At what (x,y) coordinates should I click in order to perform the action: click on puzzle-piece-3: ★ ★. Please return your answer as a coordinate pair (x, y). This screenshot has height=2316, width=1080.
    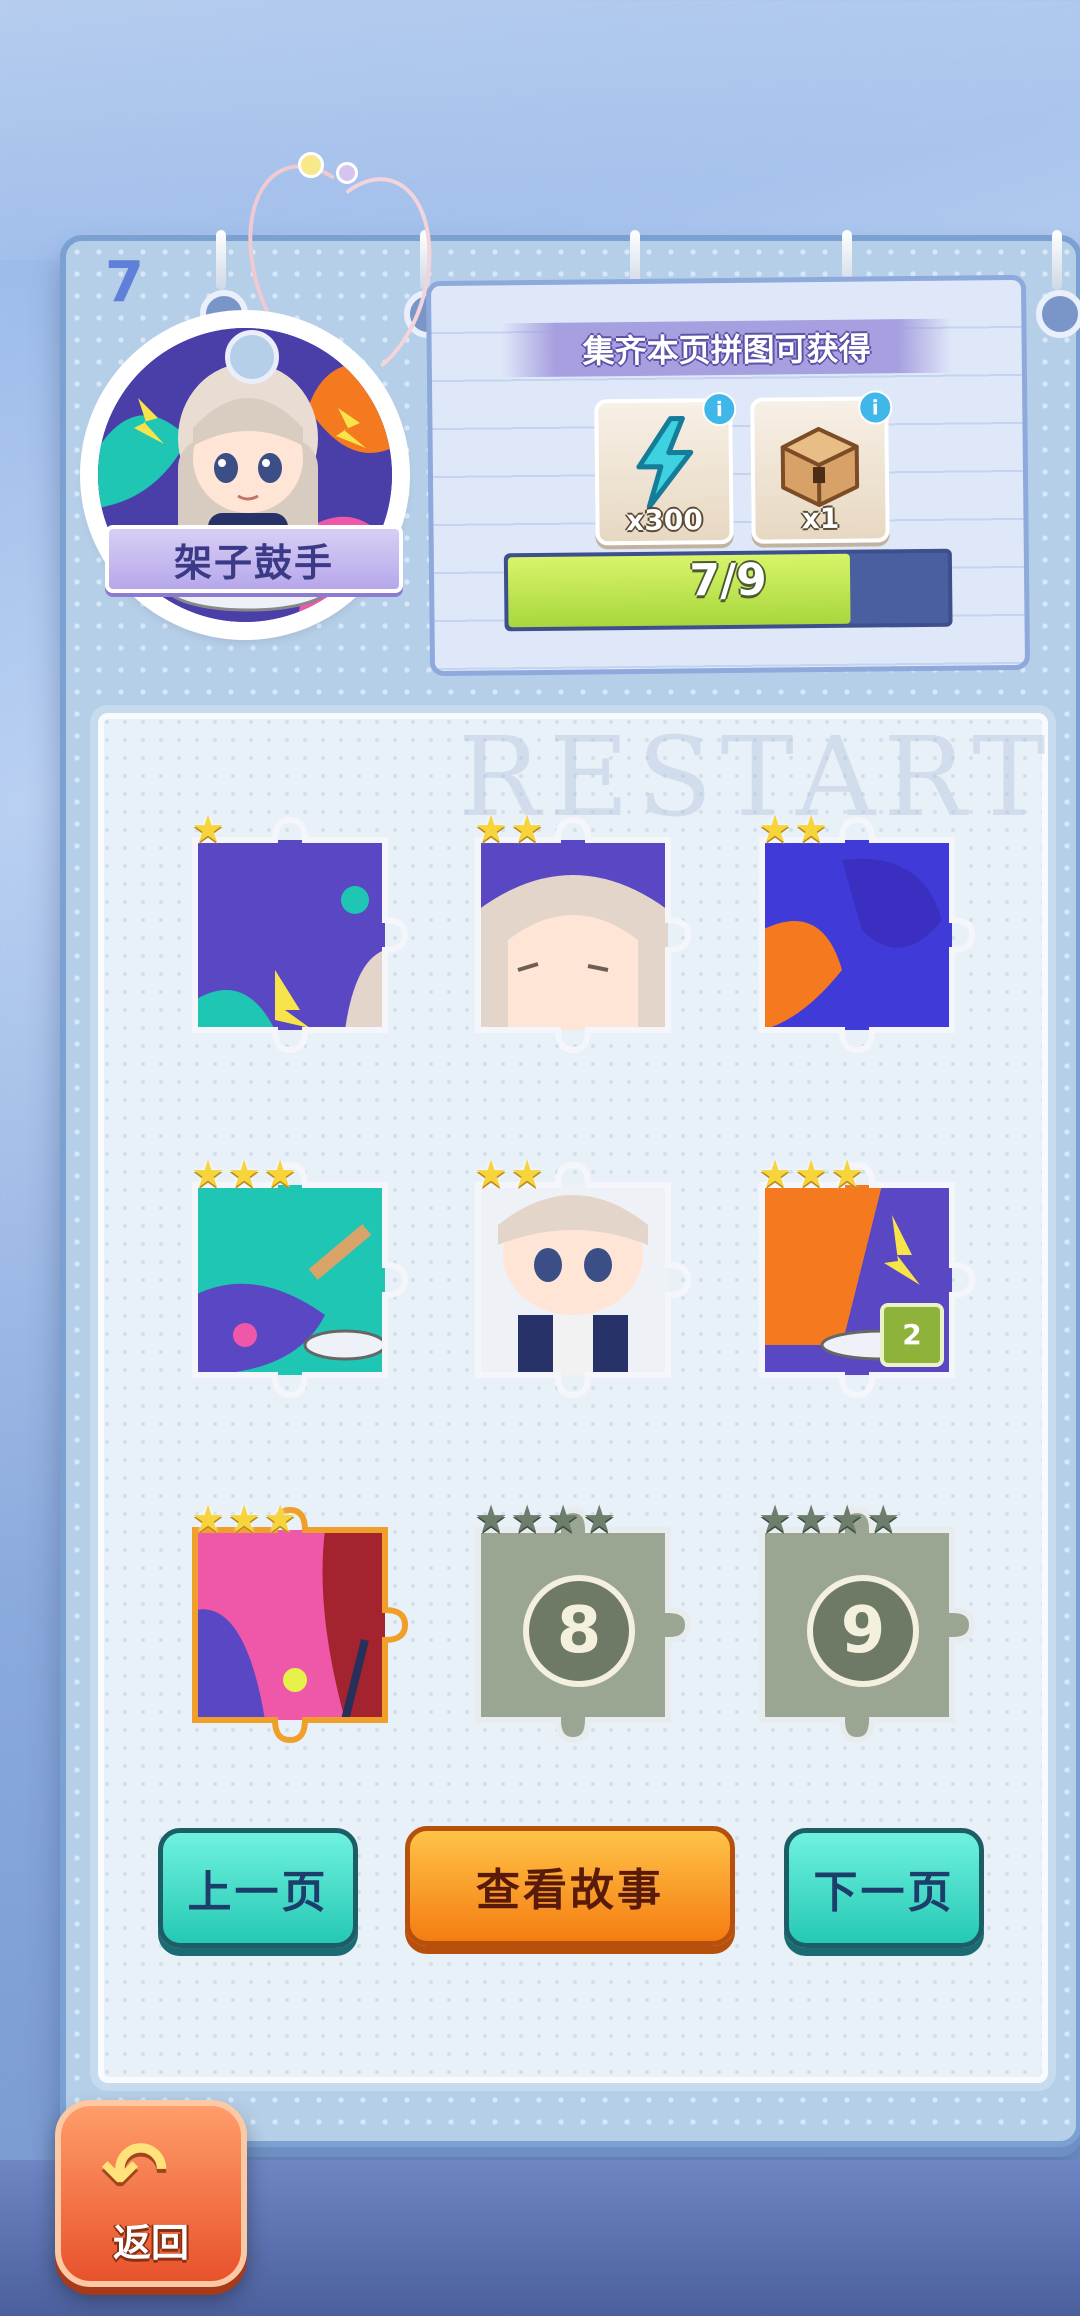
    Looking at the image, I should click on (867, 932).